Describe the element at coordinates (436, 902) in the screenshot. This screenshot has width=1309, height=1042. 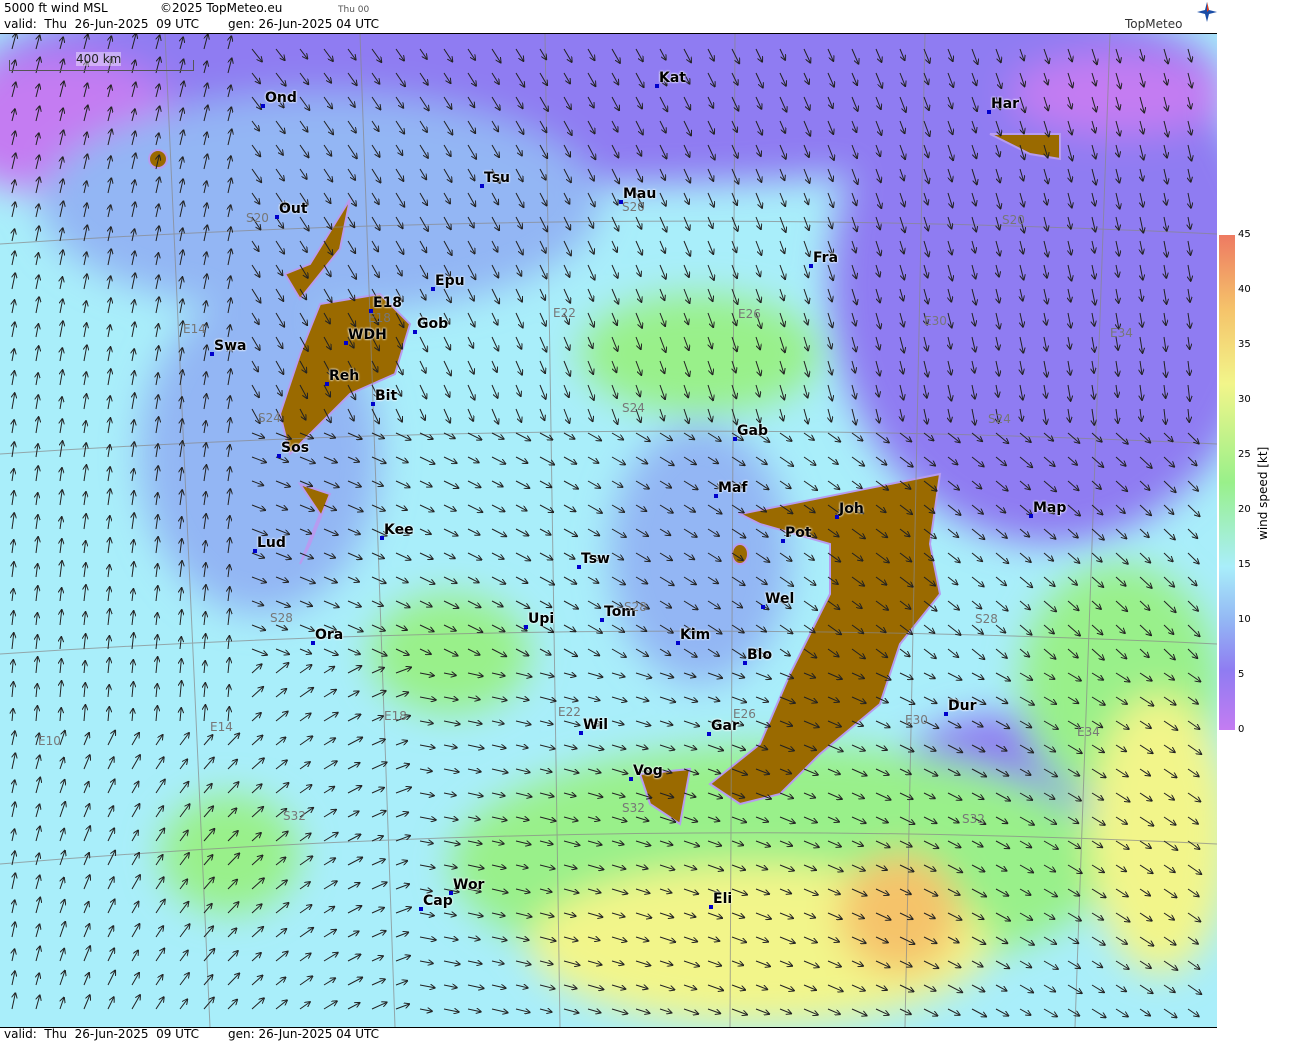
I see `city-label: Cap` at that location.